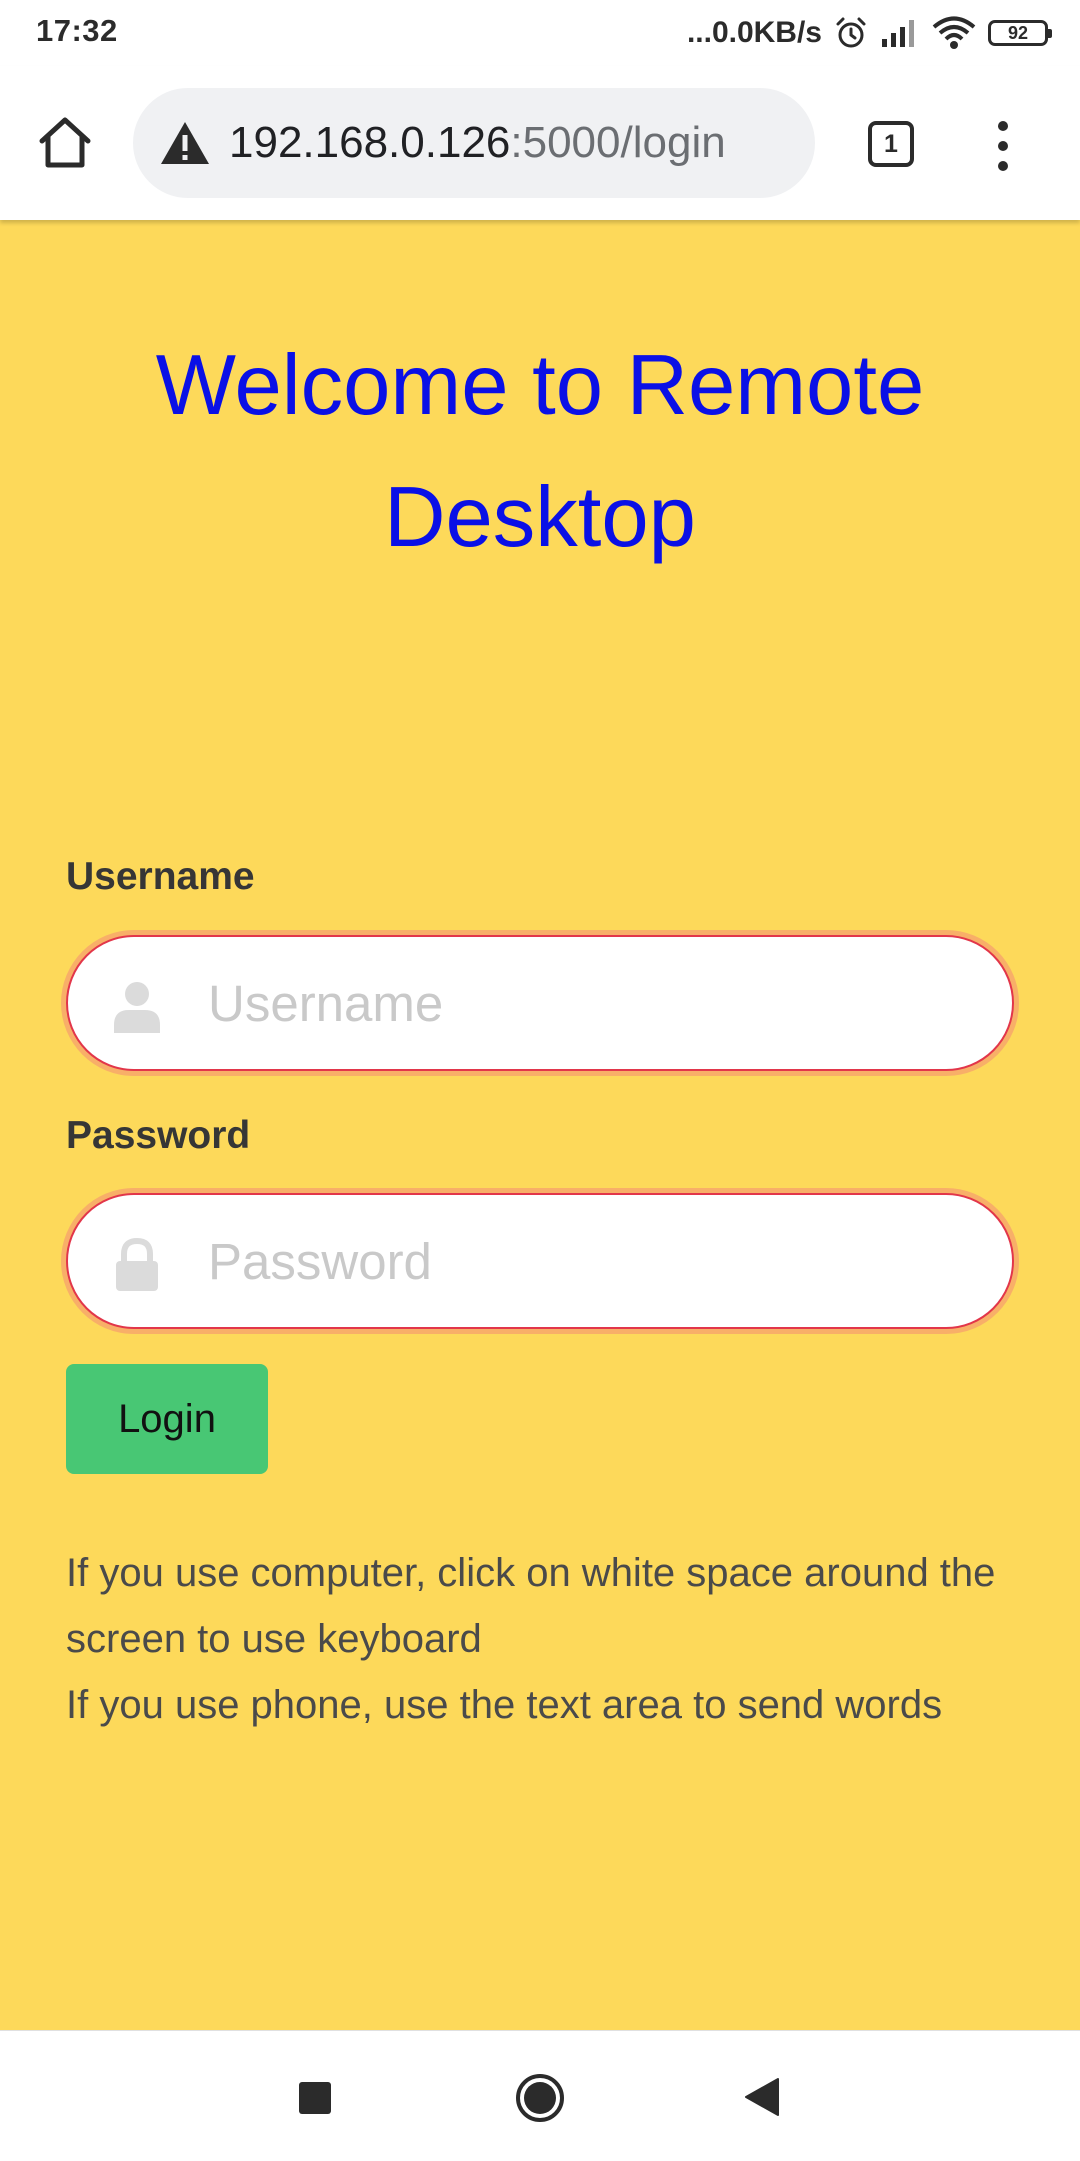  Describe the element at coordinates (137, 1007) in the screenshot. I see `user-icon` at that location.